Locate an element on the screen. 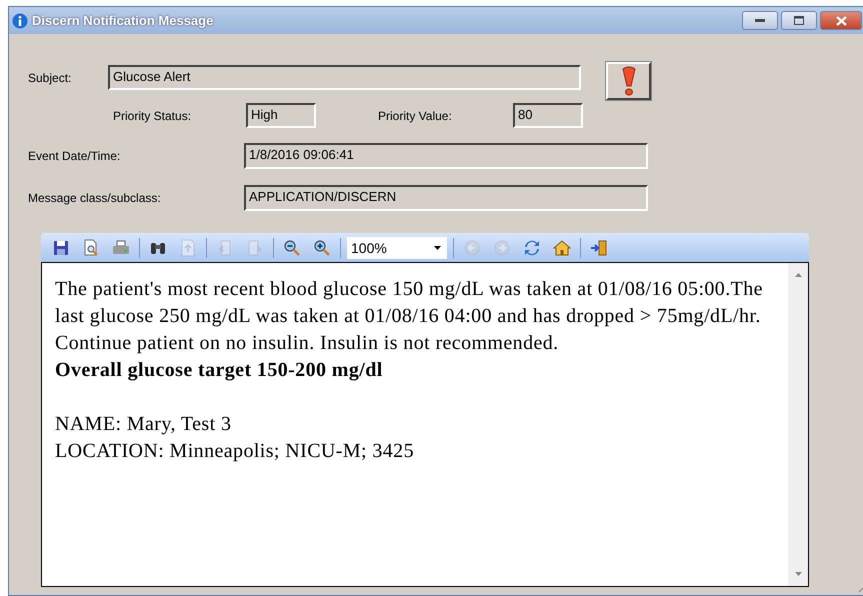 This screenshot has height=596, width=863. close-button is located at coordinates (841, 20).